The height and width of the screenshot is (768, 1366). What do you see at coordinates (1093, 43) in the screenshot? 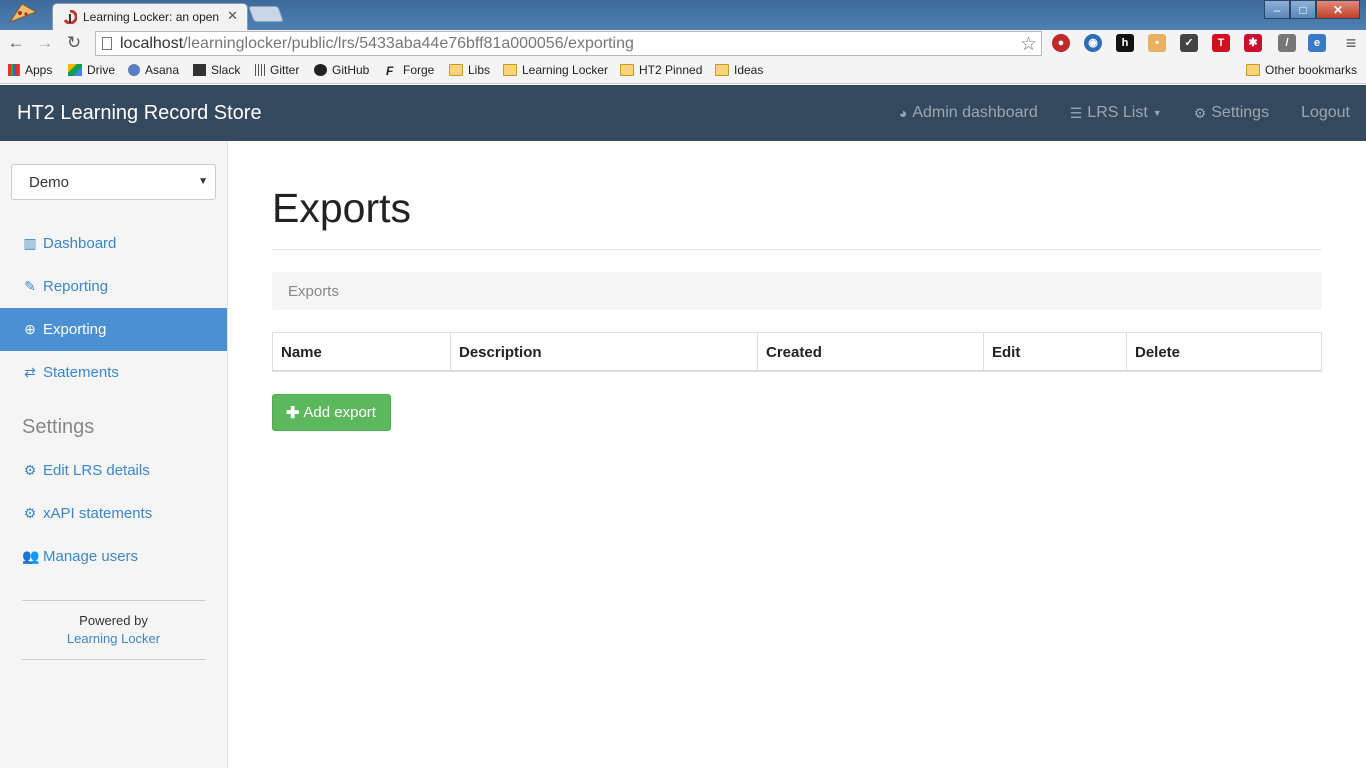
I see `globe-extension-icon: ◉` at bounding box center [1093, 43].